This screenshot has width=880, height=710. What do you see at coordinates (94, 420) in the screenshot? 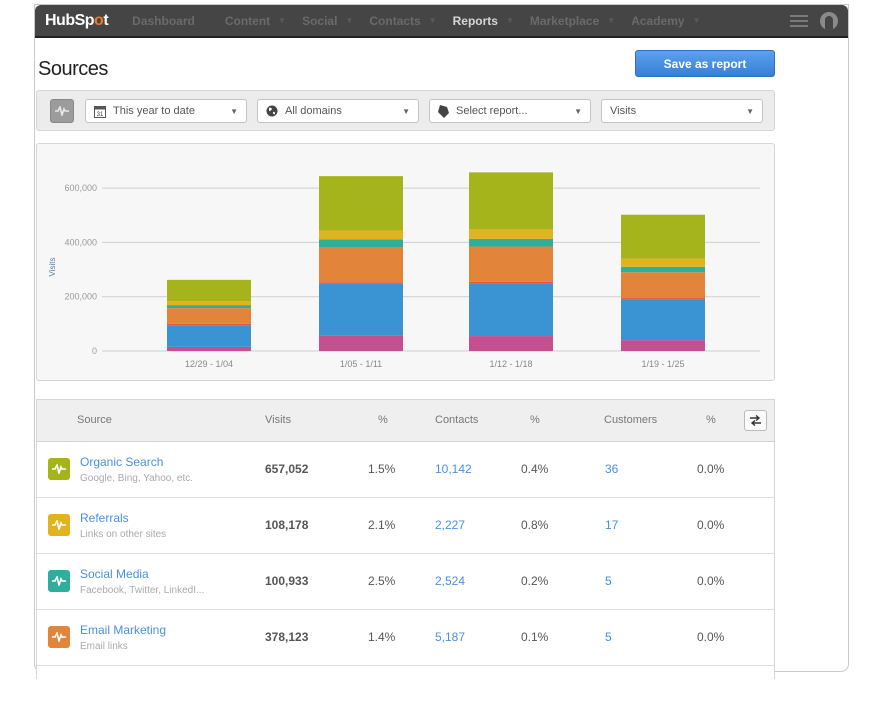
I see `header-source: Source` at bounding box center [94, 420].